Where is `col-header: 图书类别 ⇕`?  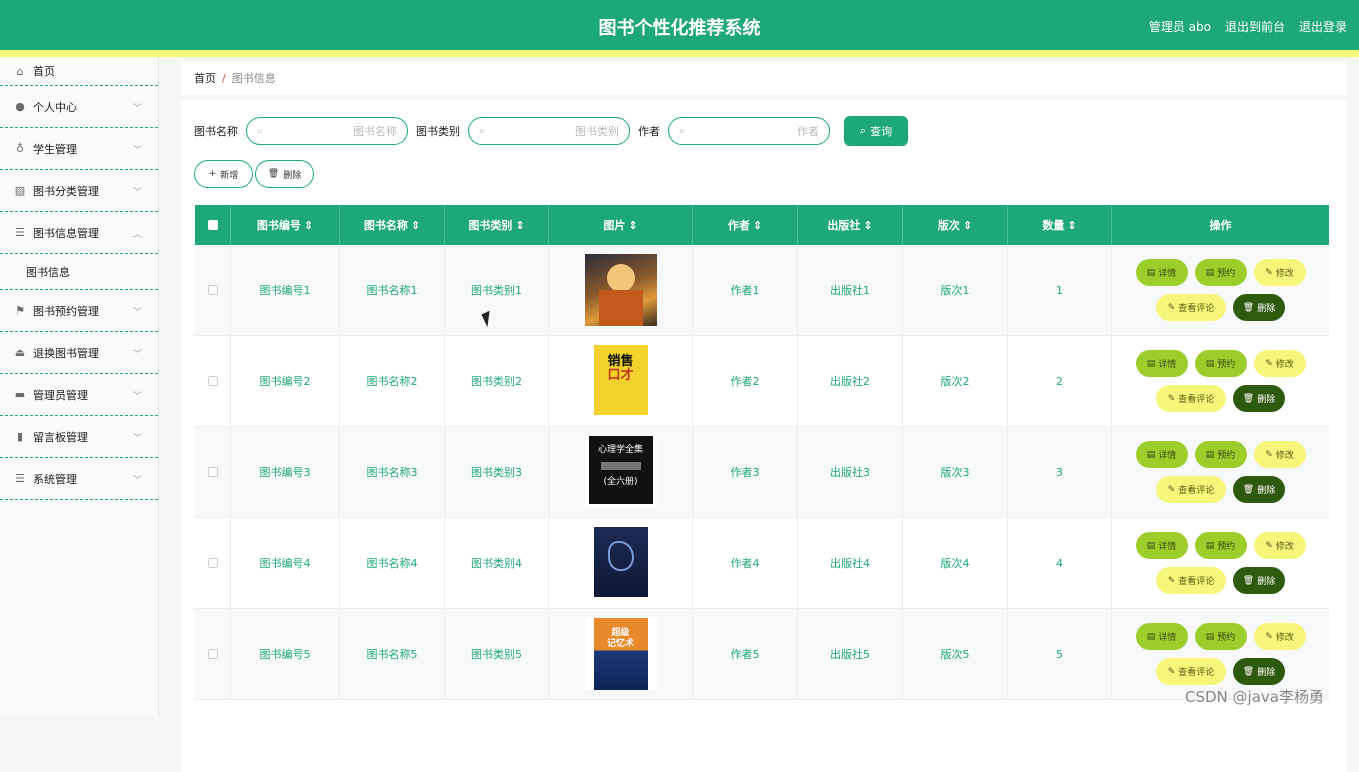 col-header: 图书类别 ⇕ is located at coordinates (497, 225).